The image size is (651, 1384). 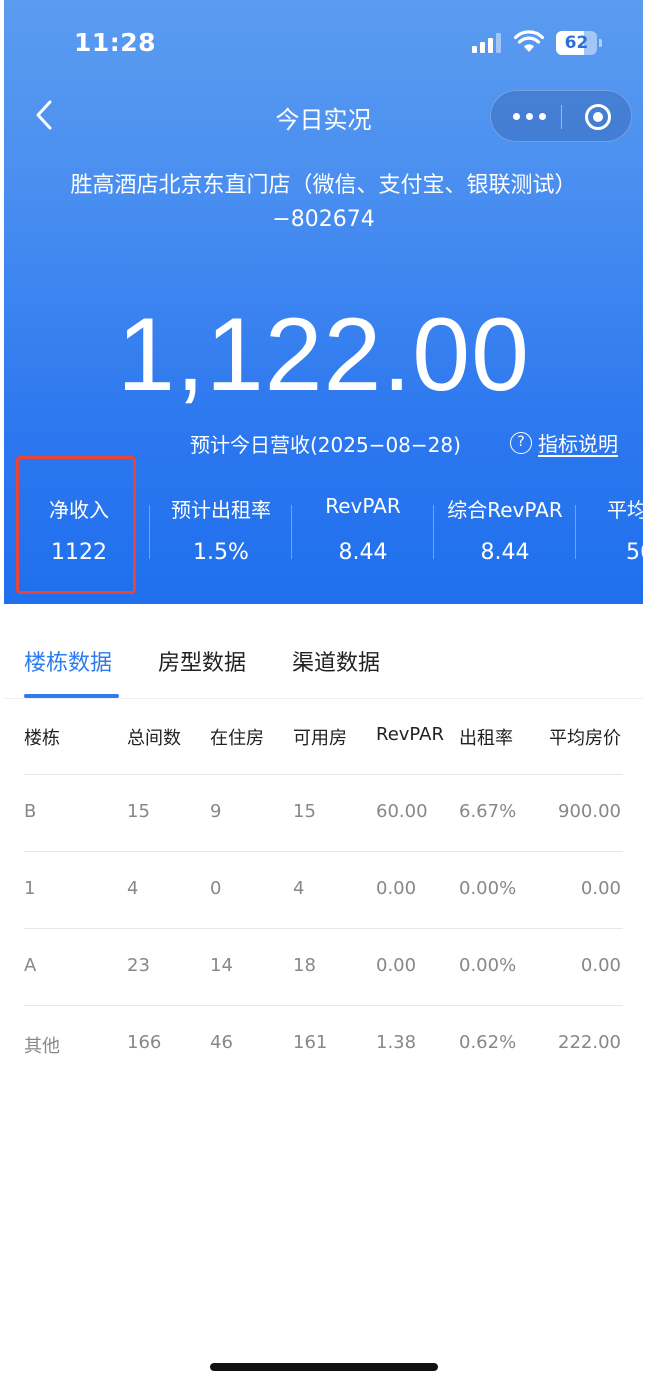 I want to click on battery-level: 62, so click(x=576, y=43).